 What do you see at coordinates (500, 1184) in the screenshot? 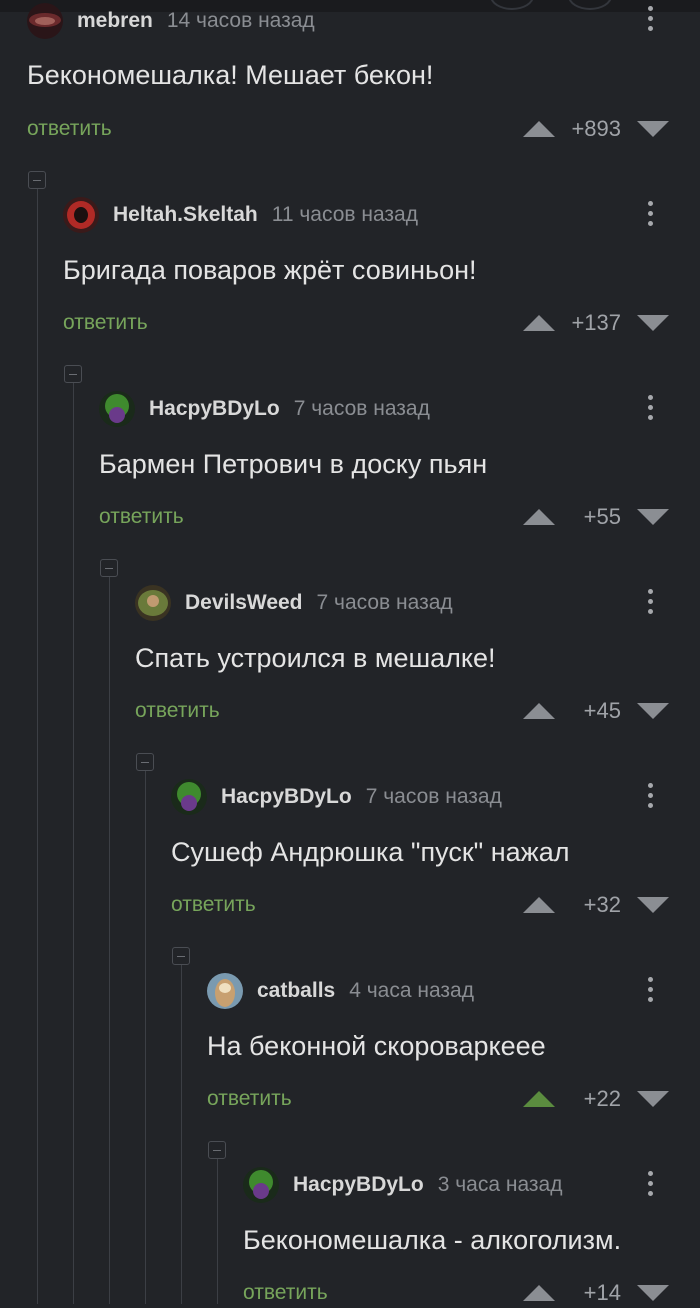
I see `timestamp: 3 часа назад` at bounding box center [500, 1184].